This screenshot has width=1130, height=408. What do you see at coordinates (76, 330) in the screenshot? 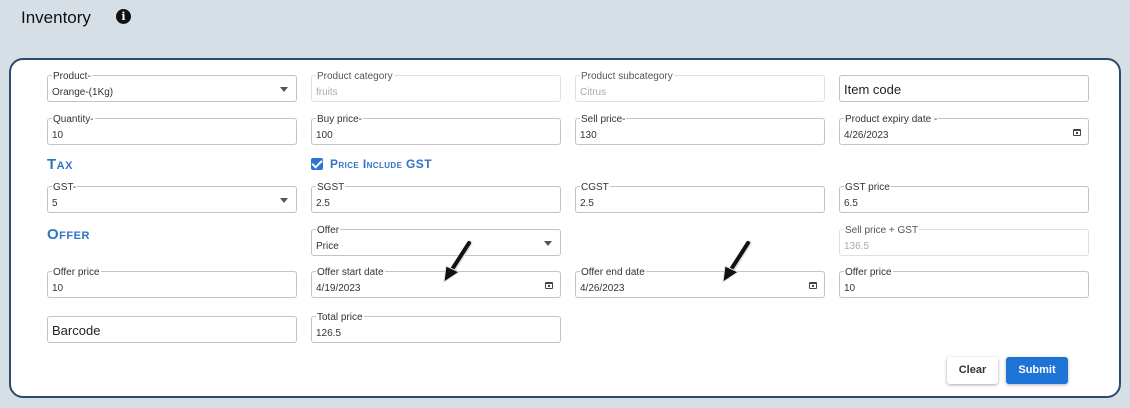
I see `barcode-placeholder: Barcode` at bounding box center [76, 330].